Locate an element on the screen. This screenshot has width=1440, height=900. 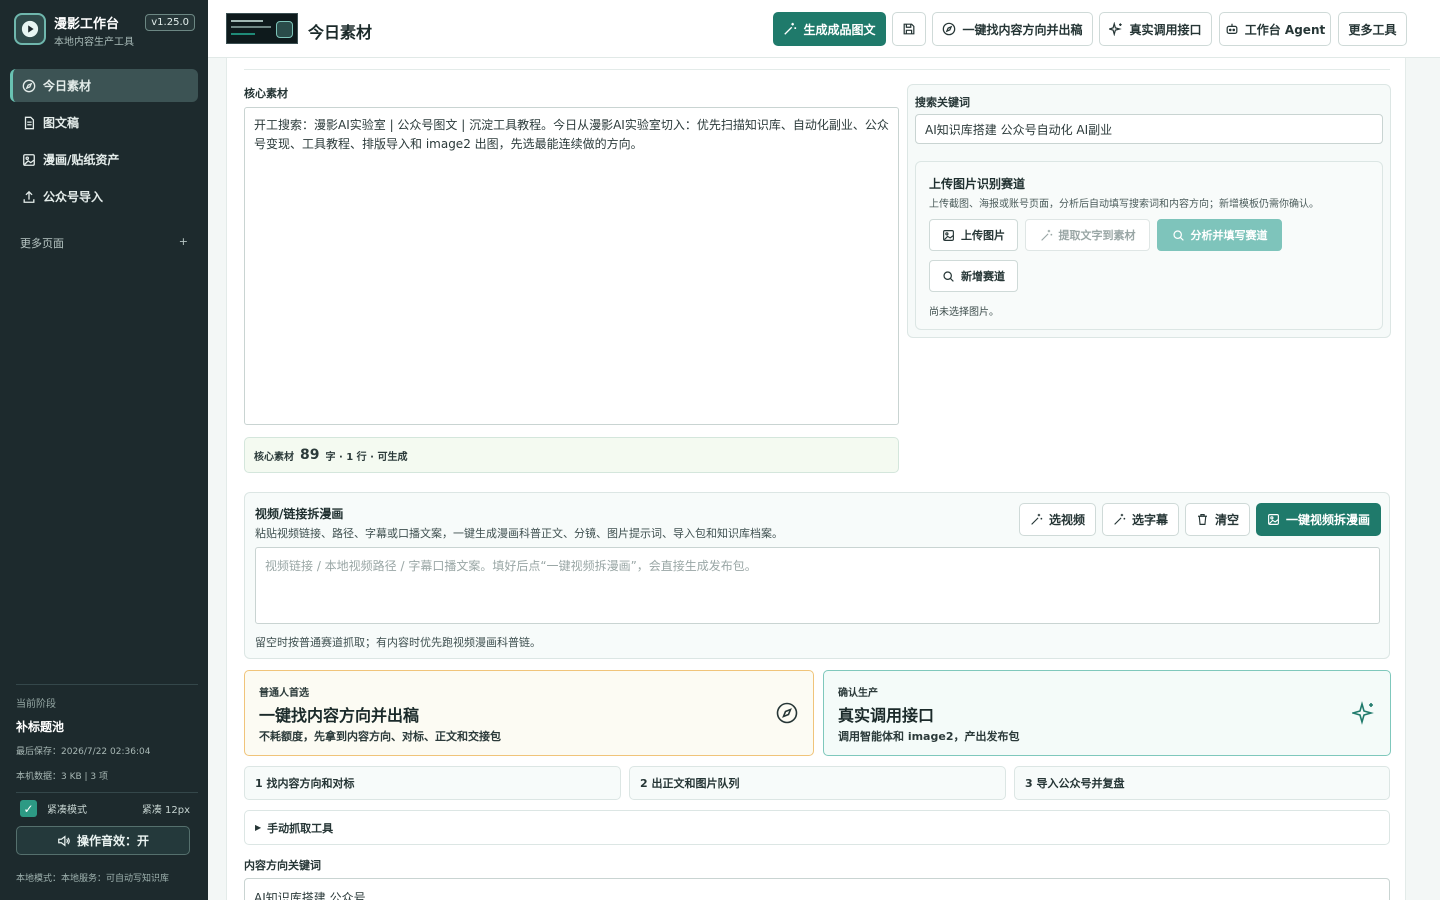
sidebar-item-label: 漫画/贴纸资产 is located at coordinates (81, 160).